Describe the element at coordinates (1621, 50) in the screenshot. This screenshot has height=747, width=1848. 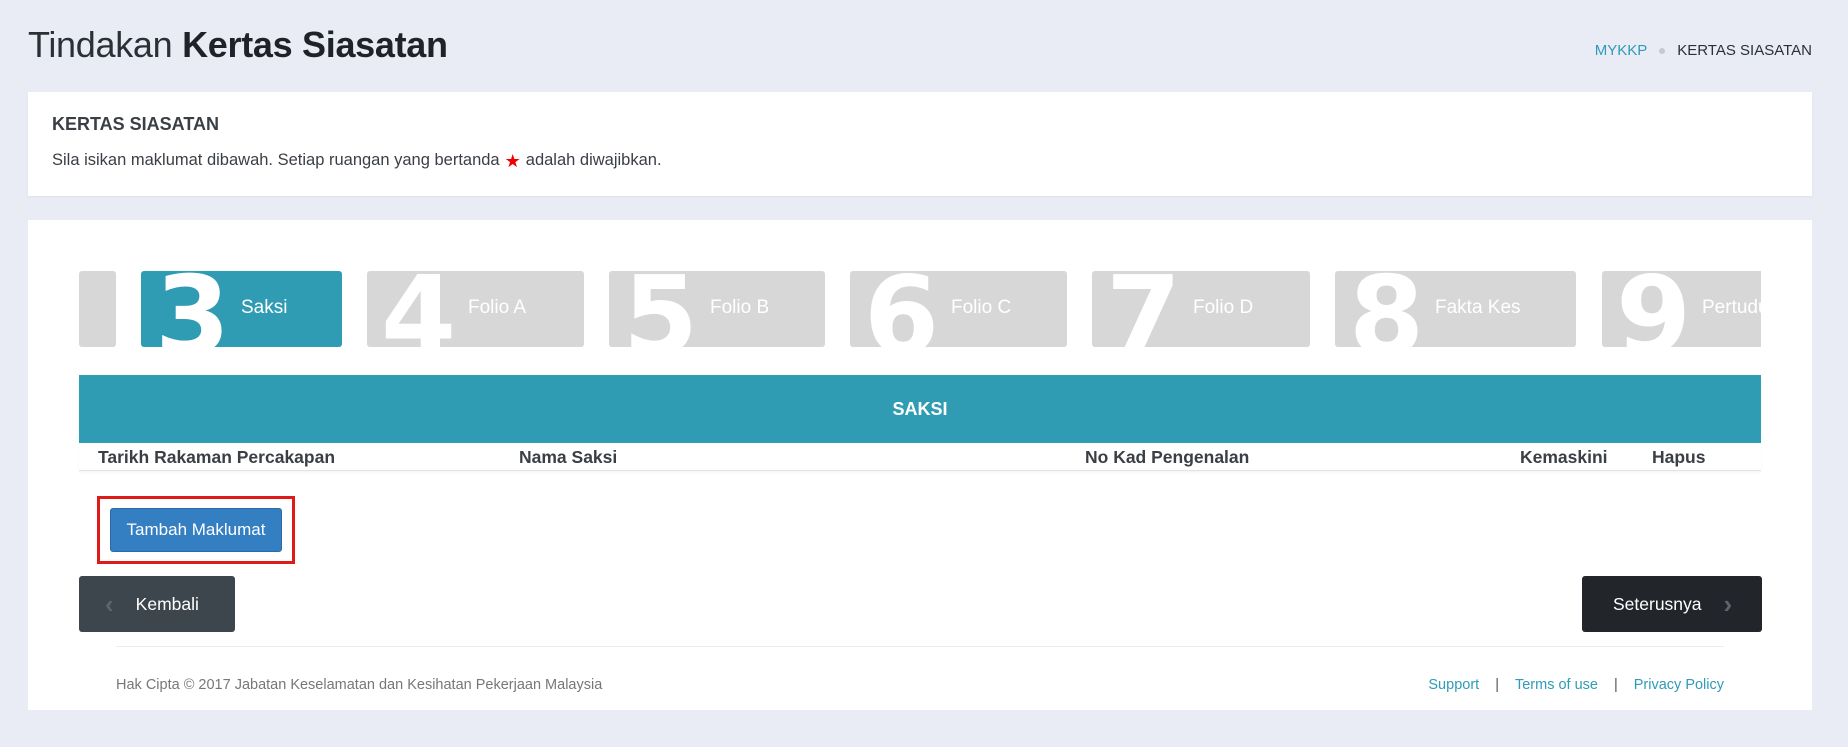
I see `breadcrumb-home-link: MYKKP` at that location.